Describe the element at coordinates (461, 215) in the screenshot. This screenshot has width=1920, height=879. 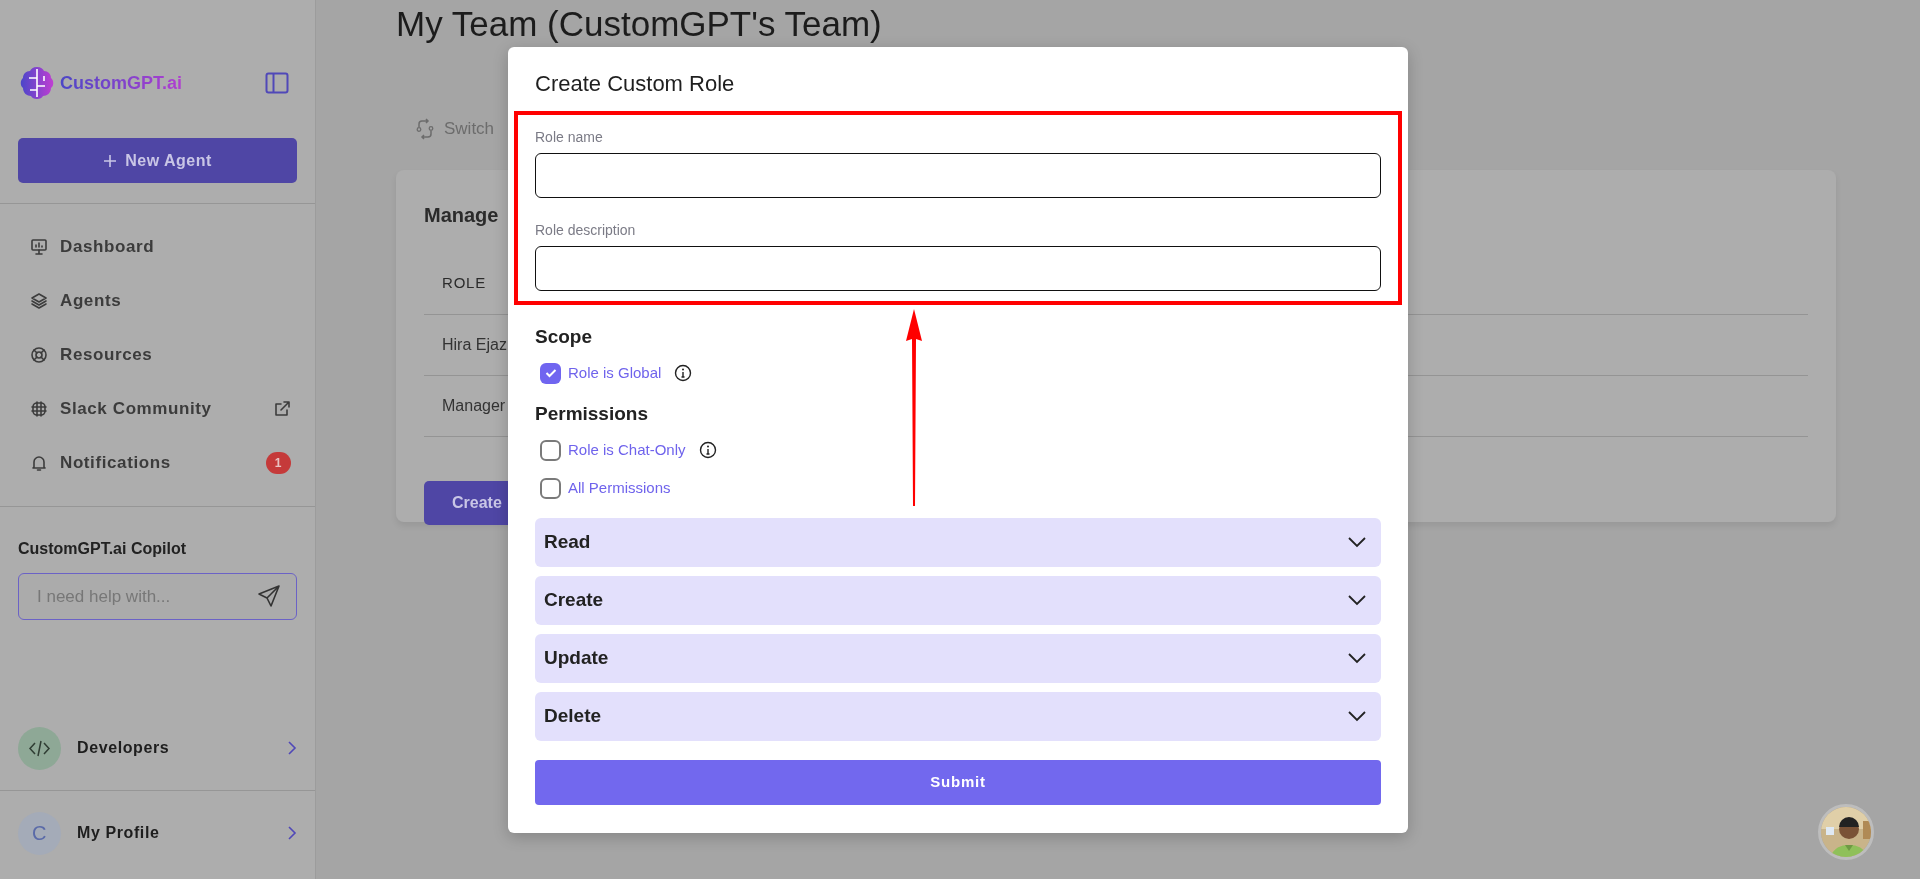
I see `card-title: Manage` at that location.